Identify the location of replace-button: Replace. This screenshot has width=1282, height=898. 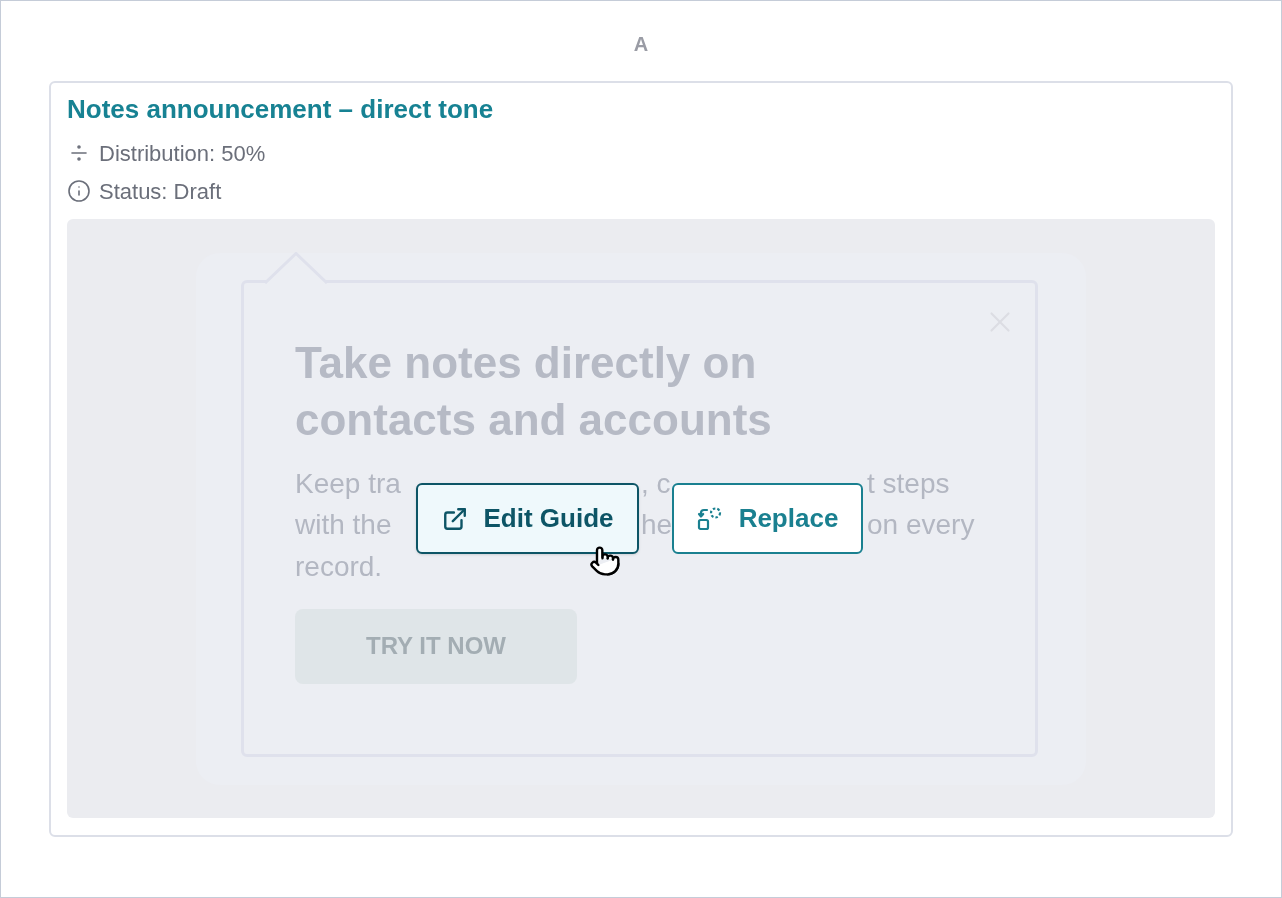
(767, 518).